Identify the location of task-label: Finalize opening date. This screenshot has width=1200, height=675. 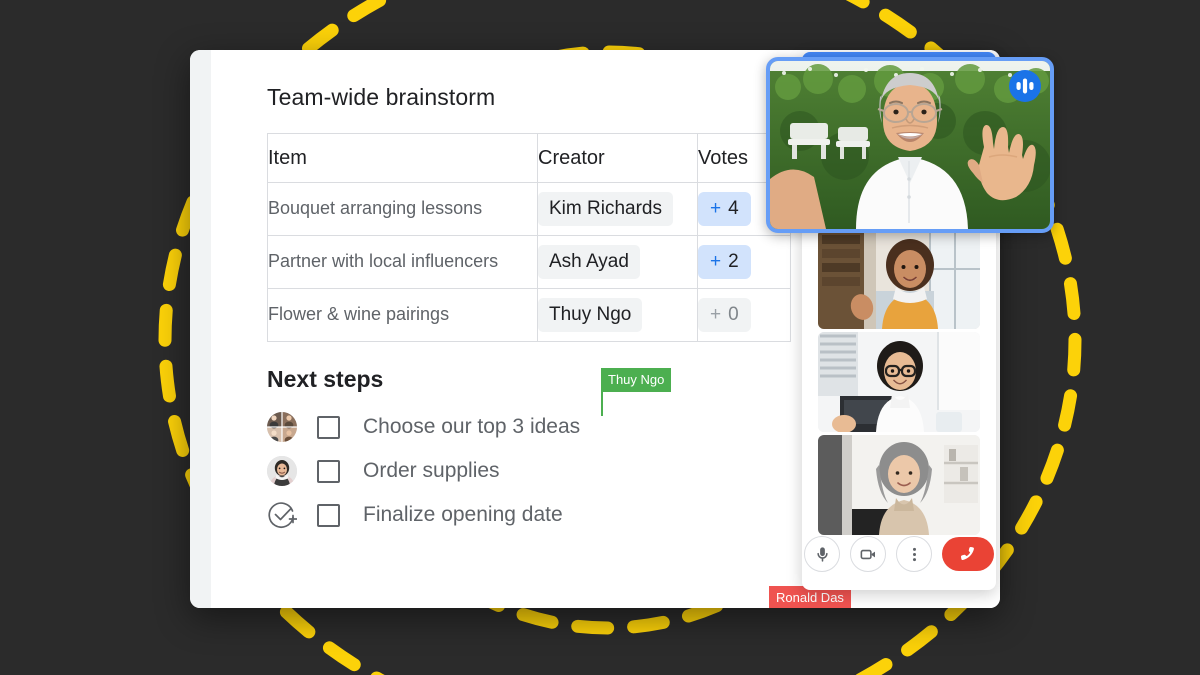
(463, 514).